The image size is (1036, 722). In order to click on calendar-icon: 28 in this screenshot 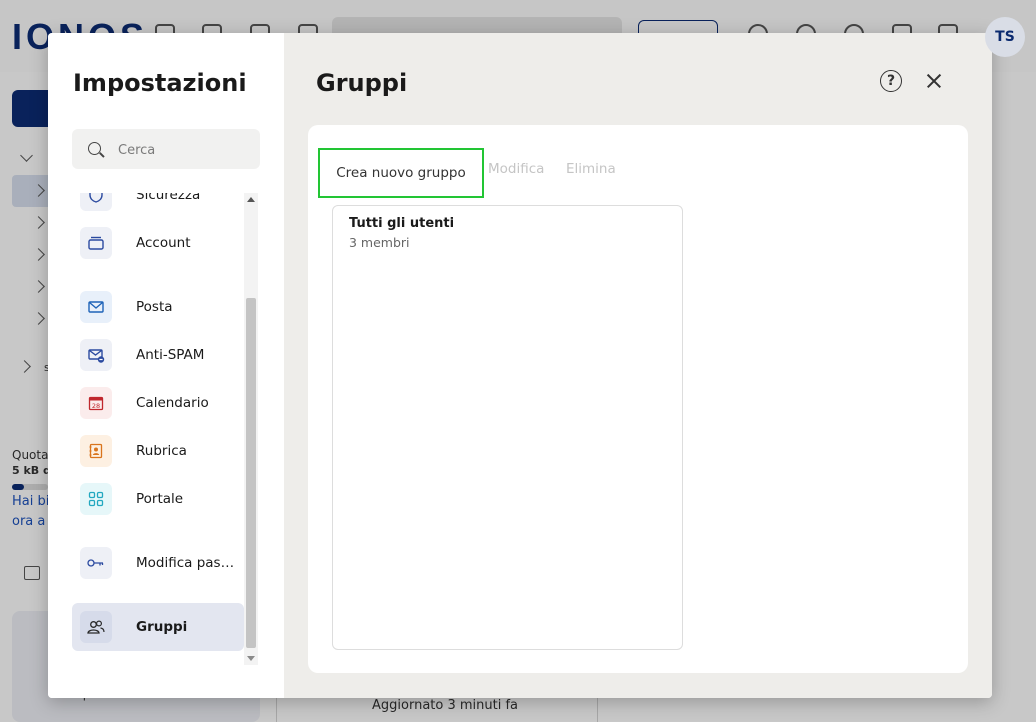, I will do `click(96, 403)`.